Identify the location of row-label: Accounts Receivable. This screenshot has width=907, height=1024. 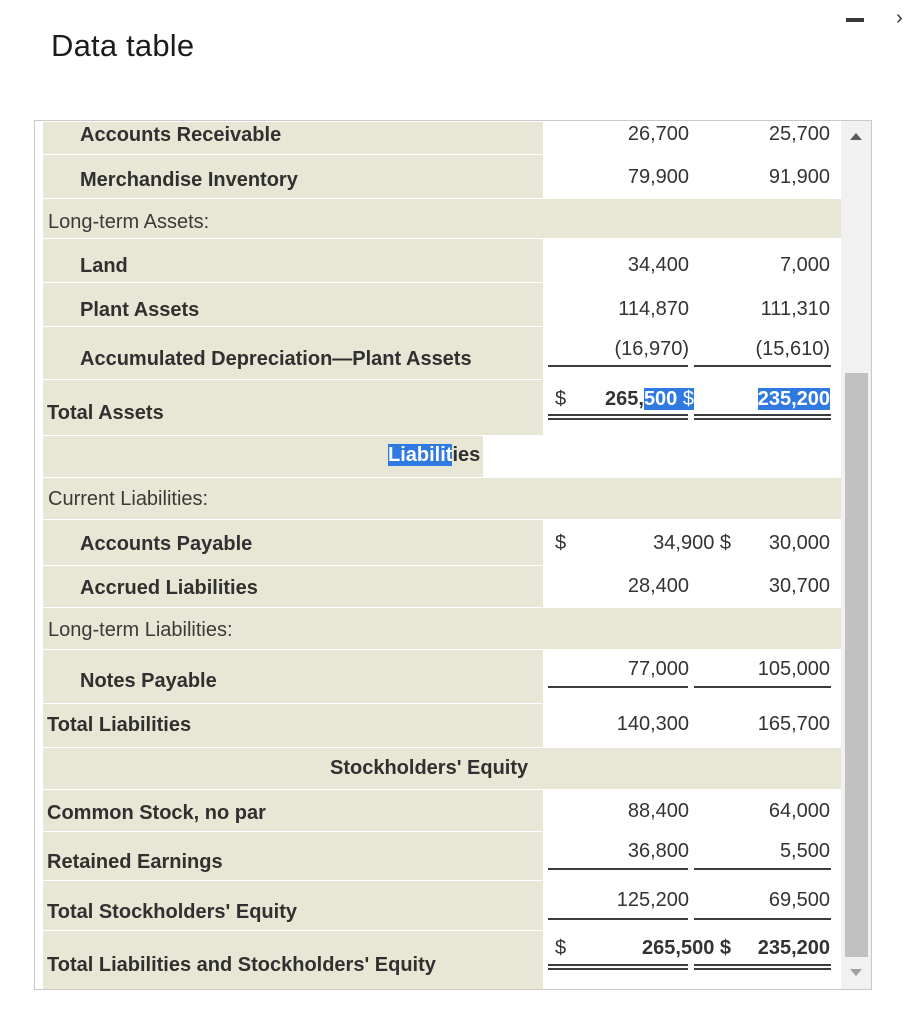
(181, 135).